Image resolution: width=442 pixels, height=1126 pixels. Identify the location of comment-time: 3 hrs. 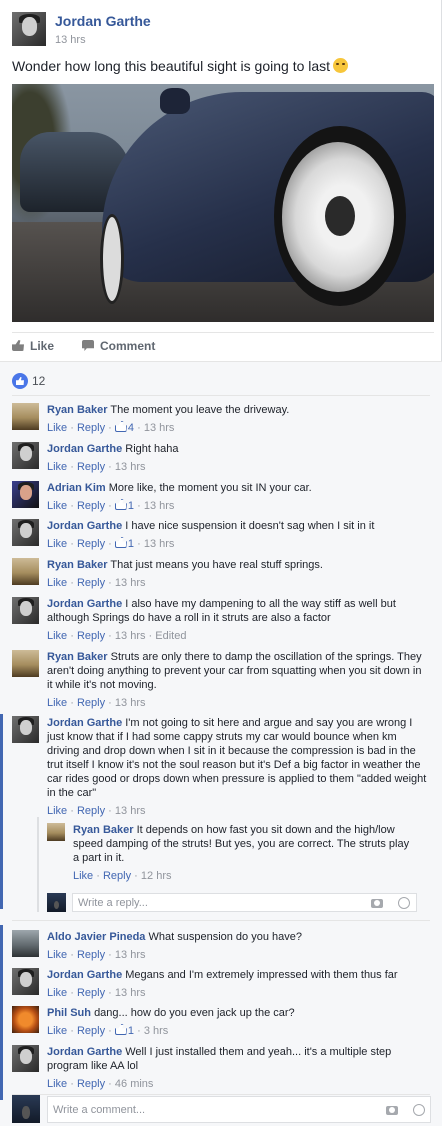
(156, 1031).